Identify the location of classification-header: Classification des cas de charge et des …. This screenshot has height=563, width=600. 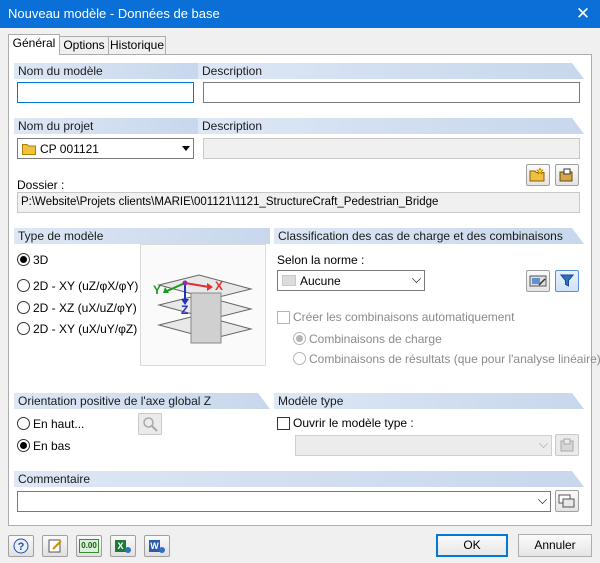
(429, 236).